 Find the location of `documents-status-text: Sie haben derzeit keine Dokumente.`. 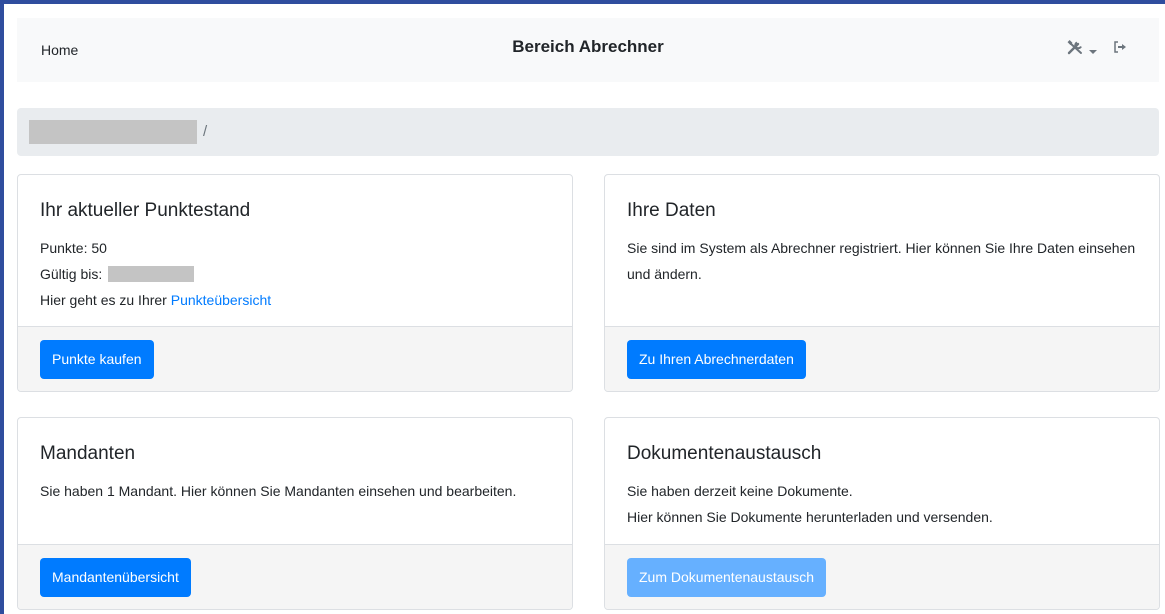

documents-status-text: Sie haben derzeit keine Dokumente. is located at coordinates (740, 491).